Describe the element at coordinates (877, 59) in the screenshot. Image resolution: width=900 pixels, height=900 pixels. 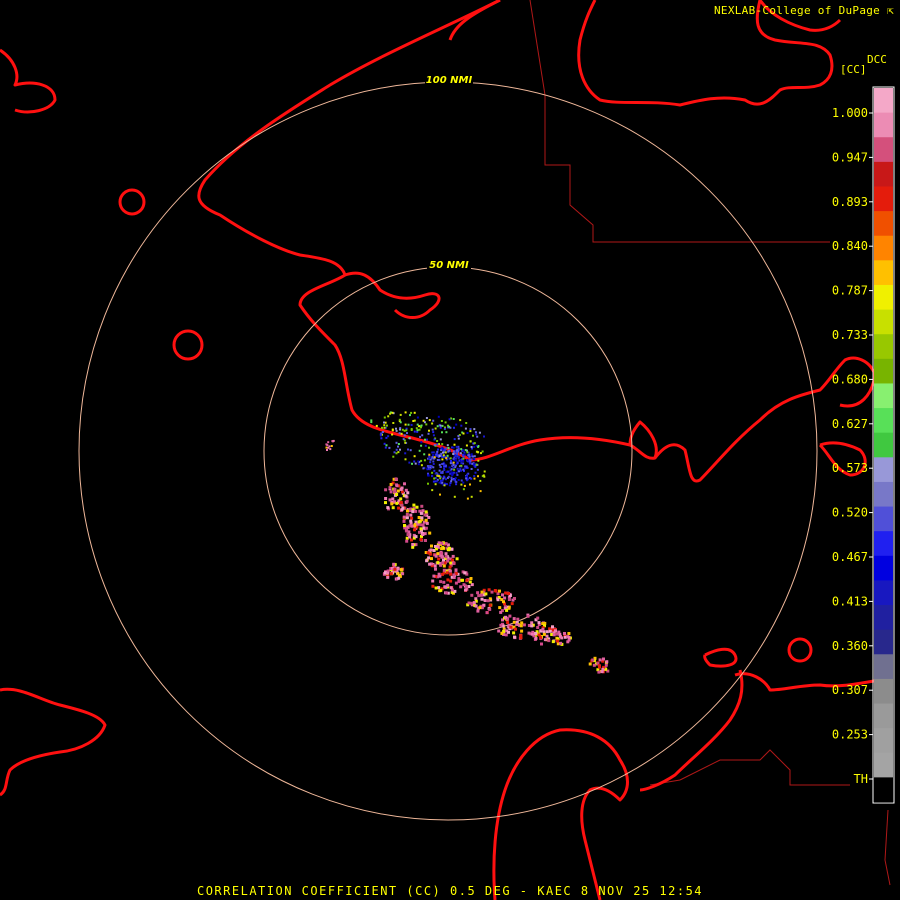
I see `product-code: DCC` at that location.